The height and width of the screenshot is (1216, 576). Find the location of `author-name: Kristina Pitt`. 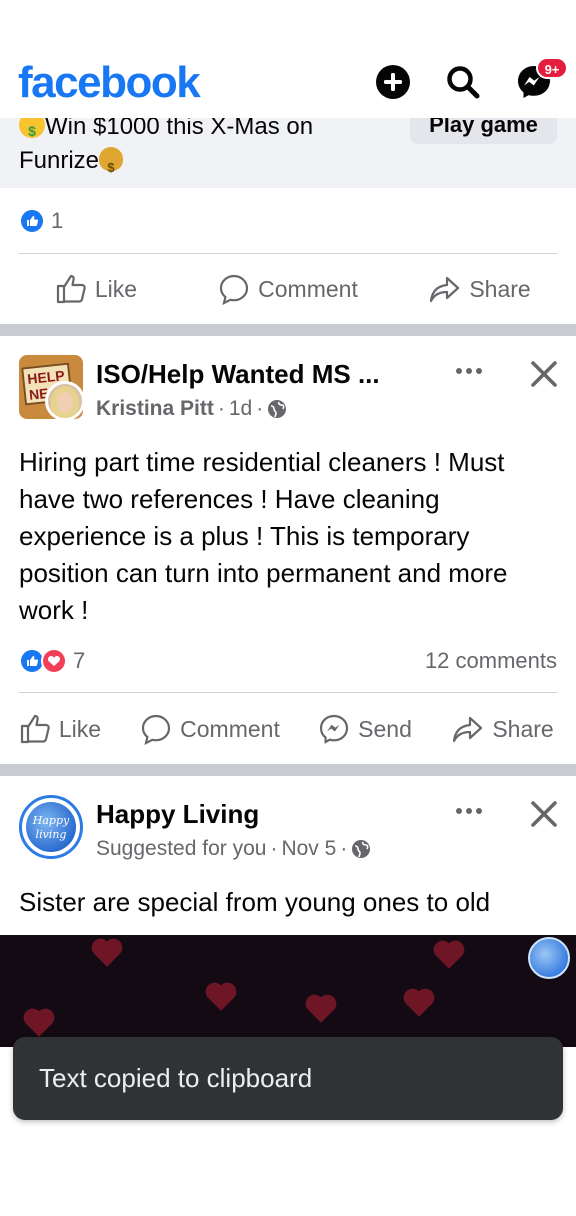

author-name: Kristina Pitt is located at coordinates (155, 409).